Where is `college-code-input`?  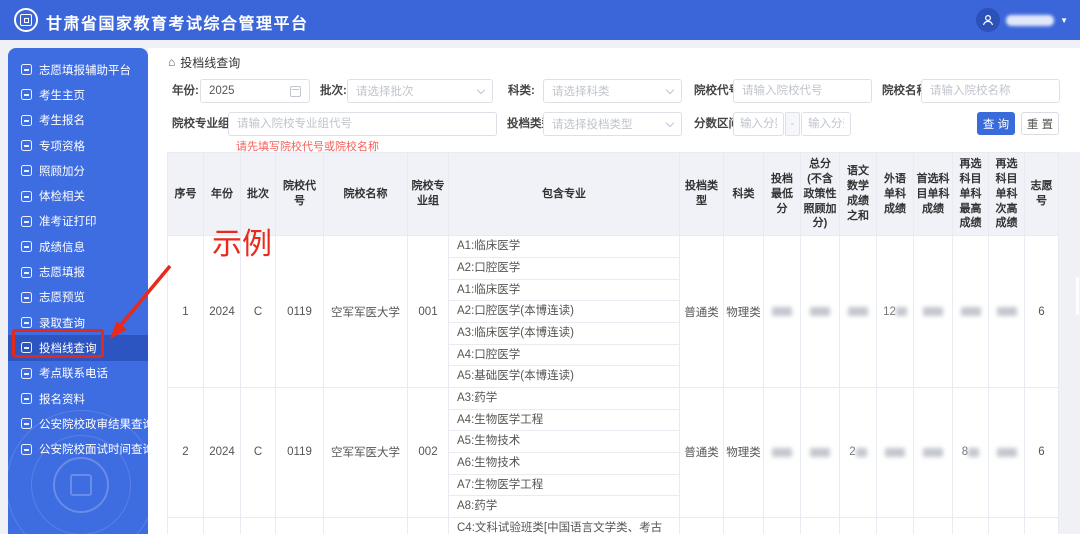 college-code-input is located at coordinates (802, 91).